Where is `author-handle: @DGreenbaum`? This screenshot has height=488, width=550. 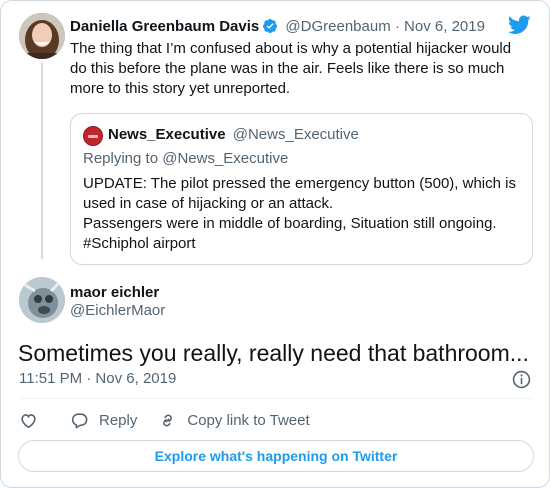
author-handle: @DGreenbaum is located at coordinates (337, 26).